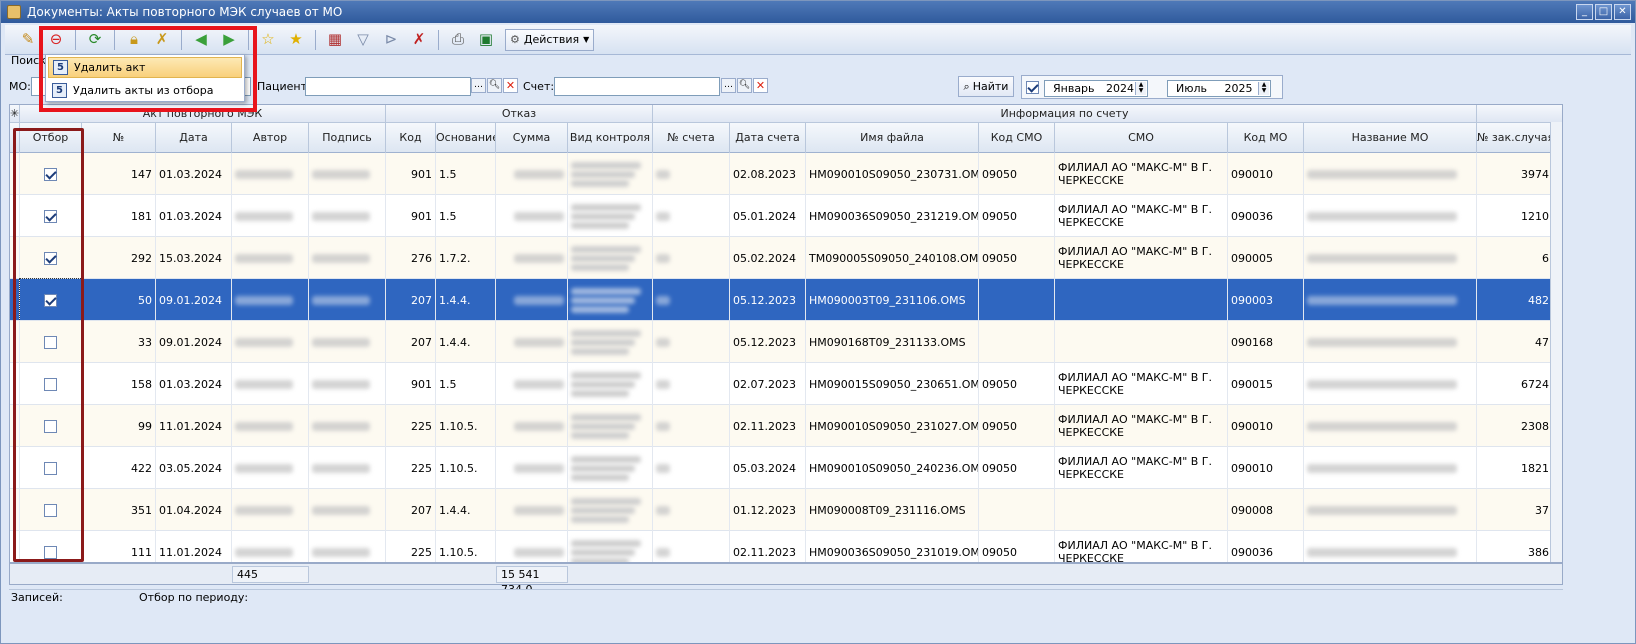 This screenshot has width=1636, height=644. What do you see at coordinates (347, 138) in the screenshot?
I see `col-sign: Подпись` at bounding box center [347, 138].